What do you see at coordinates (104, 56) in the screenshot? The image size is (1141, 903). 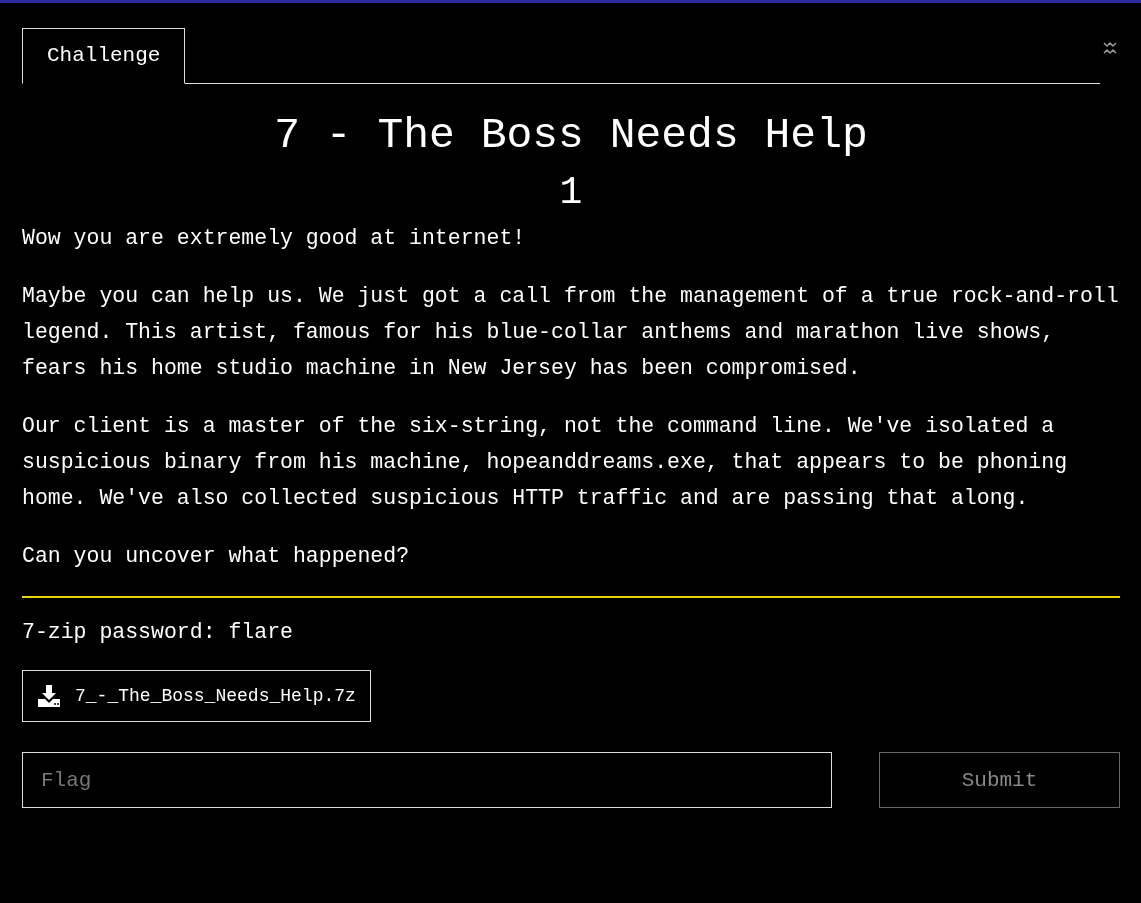 I see `challenge-tab: Challenge` at bounding box center [104, 56].